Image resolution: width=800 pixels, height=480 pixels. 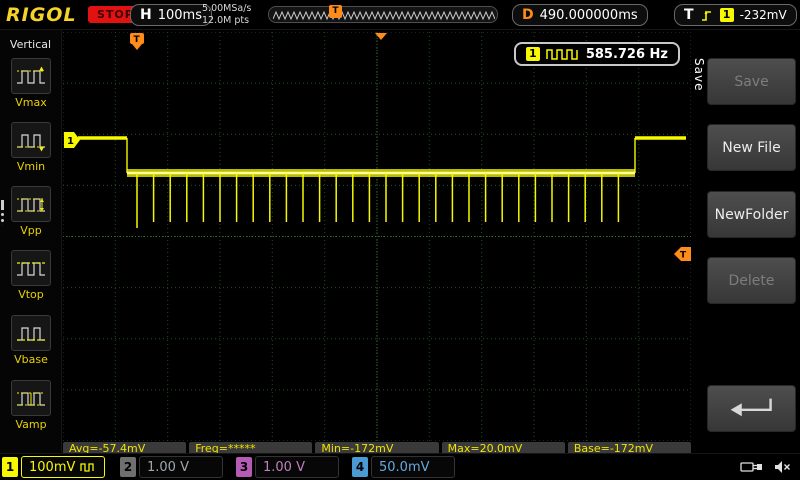 What do you see at coordinates (31, 166) in the screenshot?
I see `measure-item-label: Vmin` at bounding box center [31, 166].